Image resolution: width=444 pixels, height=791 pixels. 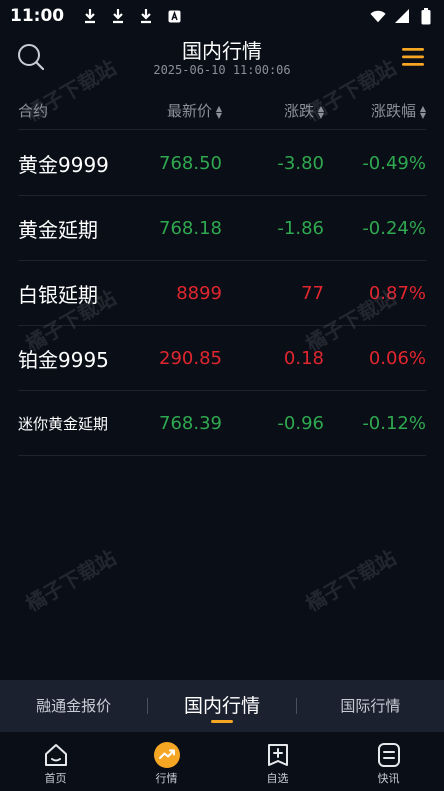 What do you see at coordinates (166, 755) in the screenshot?
I see `market-trend-icon` at bounding box center [166, 755].